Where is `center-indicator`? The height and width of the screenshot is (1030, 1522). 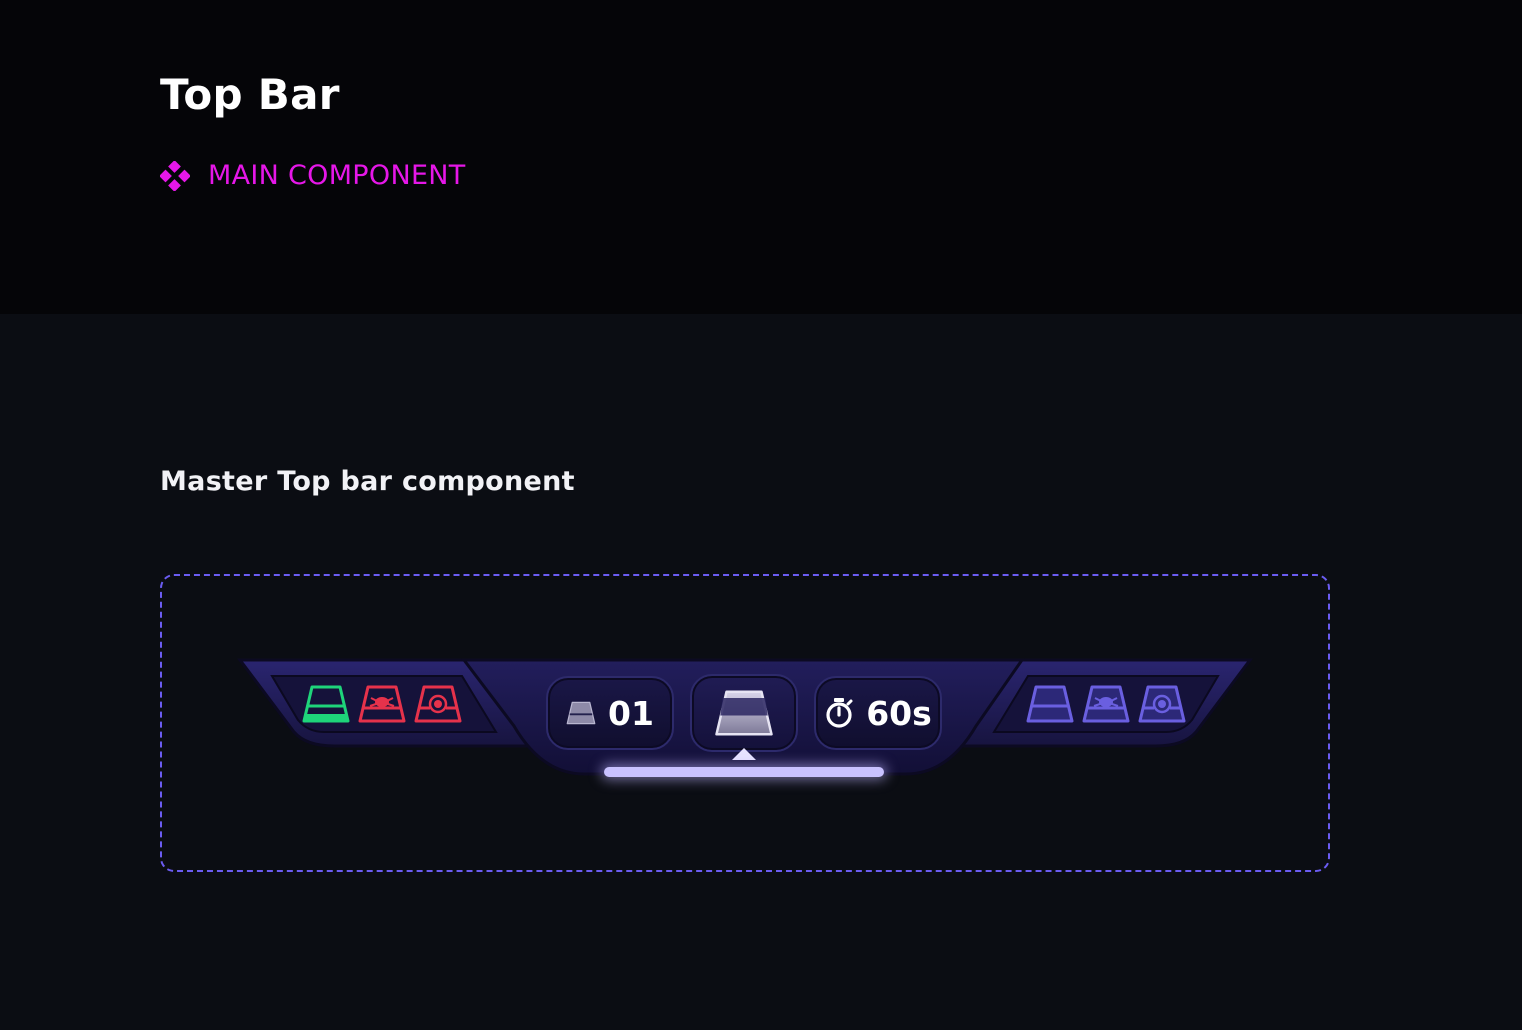 center-indicator is located at coordinates (744, 713).